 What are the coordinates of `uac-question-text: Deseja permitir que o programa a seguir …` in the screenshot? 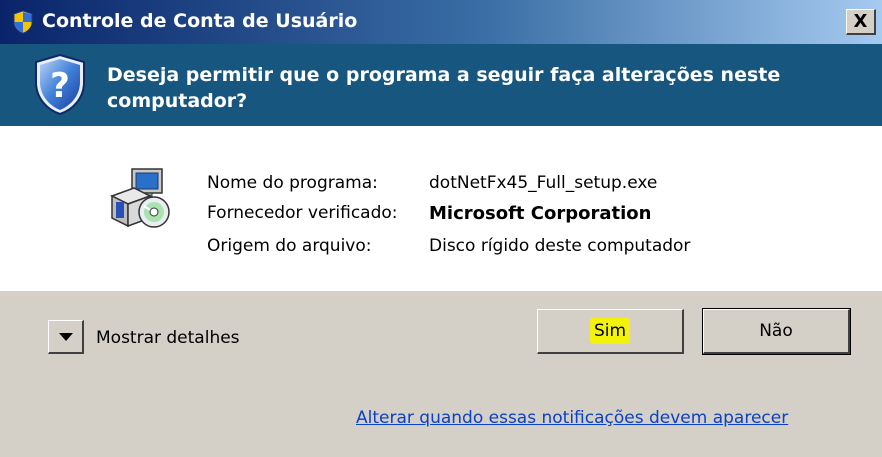 It's located at (444, 88).